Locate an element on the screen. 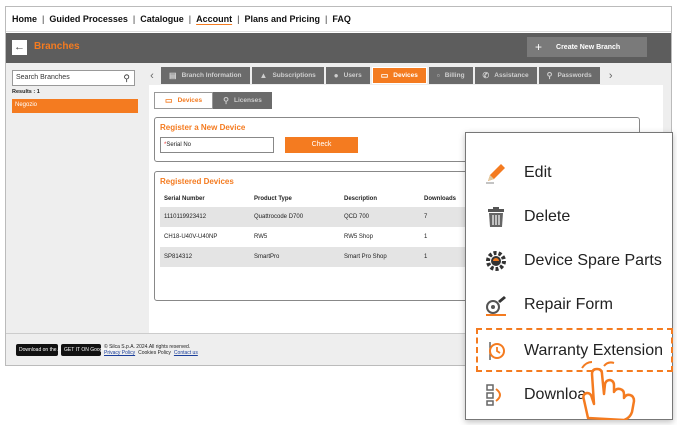 This screenshot has height=425, width=677. branch-sidebar: Search Branches ⚲ Results : 1 Negozio is located at coordinates (72, 198).